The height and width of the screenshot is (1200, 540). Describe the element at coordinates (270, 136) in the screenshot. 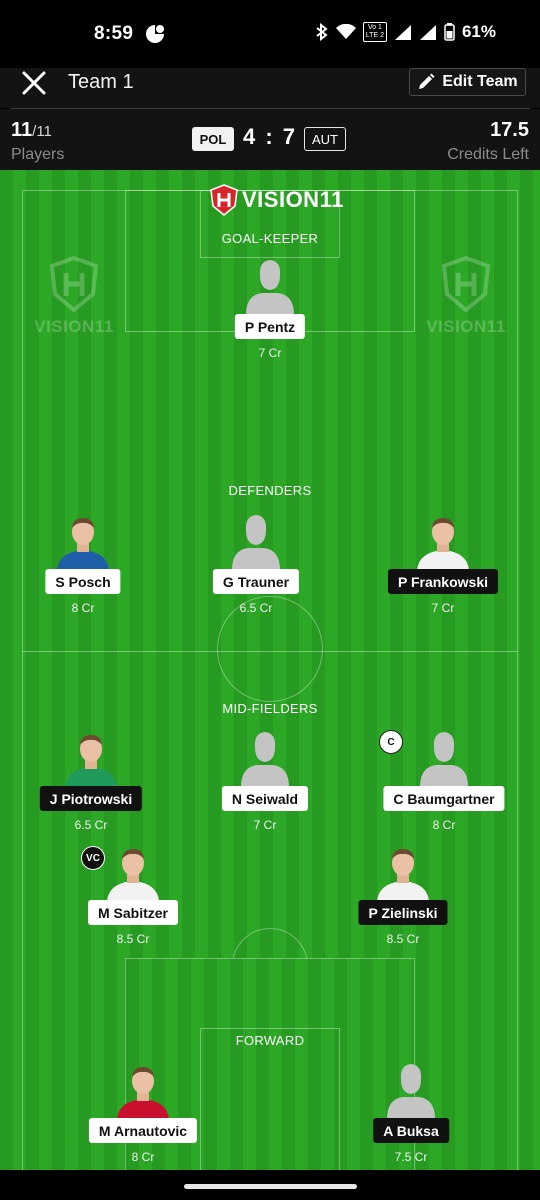

I see `team-count-score: 4 : 7` at that location.